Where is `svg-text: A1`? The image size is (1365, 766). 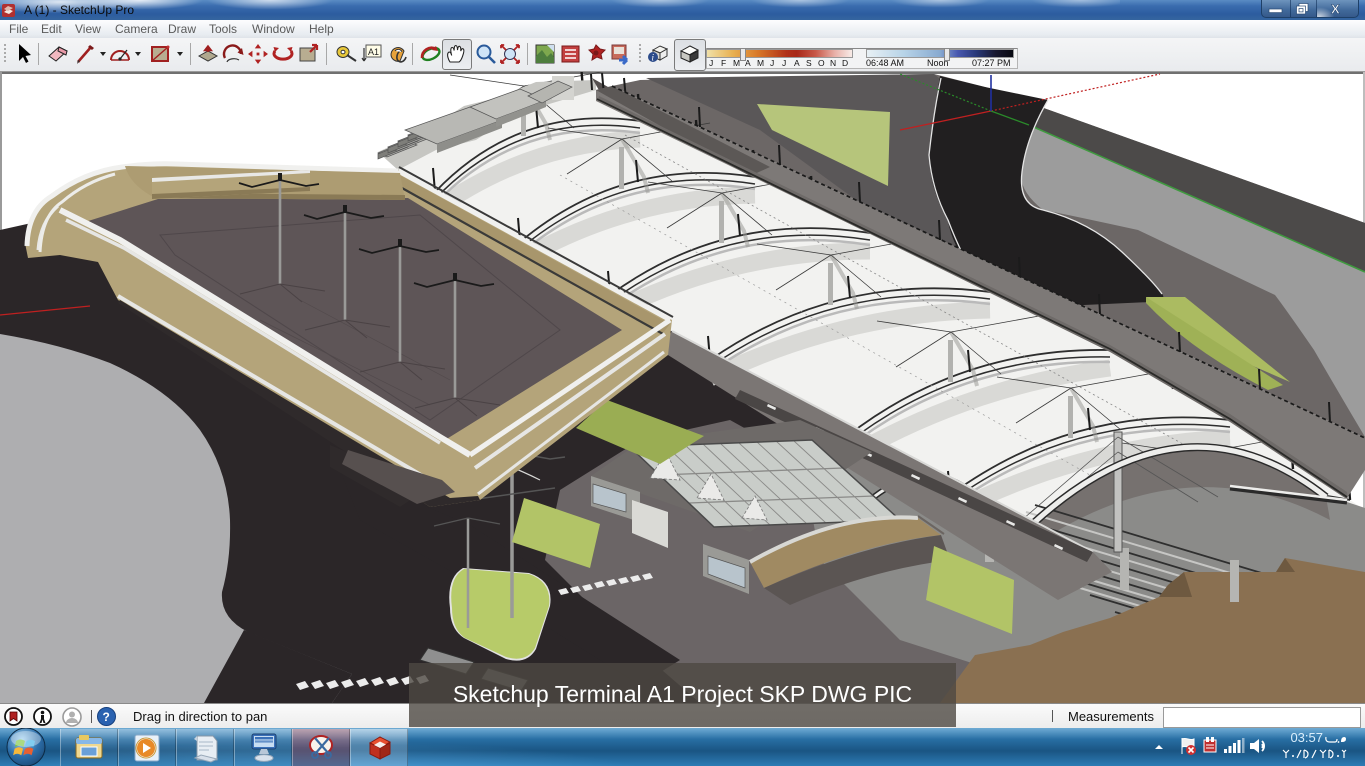 svg-text: A1 is located at coordinates (373, 52).